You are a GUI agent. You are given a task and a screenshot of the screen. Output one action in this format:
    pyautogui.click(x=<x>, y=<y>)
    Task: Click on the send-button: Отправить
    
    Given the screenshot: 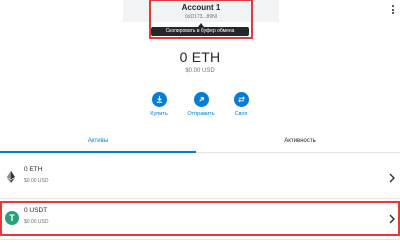 What is the action you would take?
    pyautogui.click(x=201, y=104)
    